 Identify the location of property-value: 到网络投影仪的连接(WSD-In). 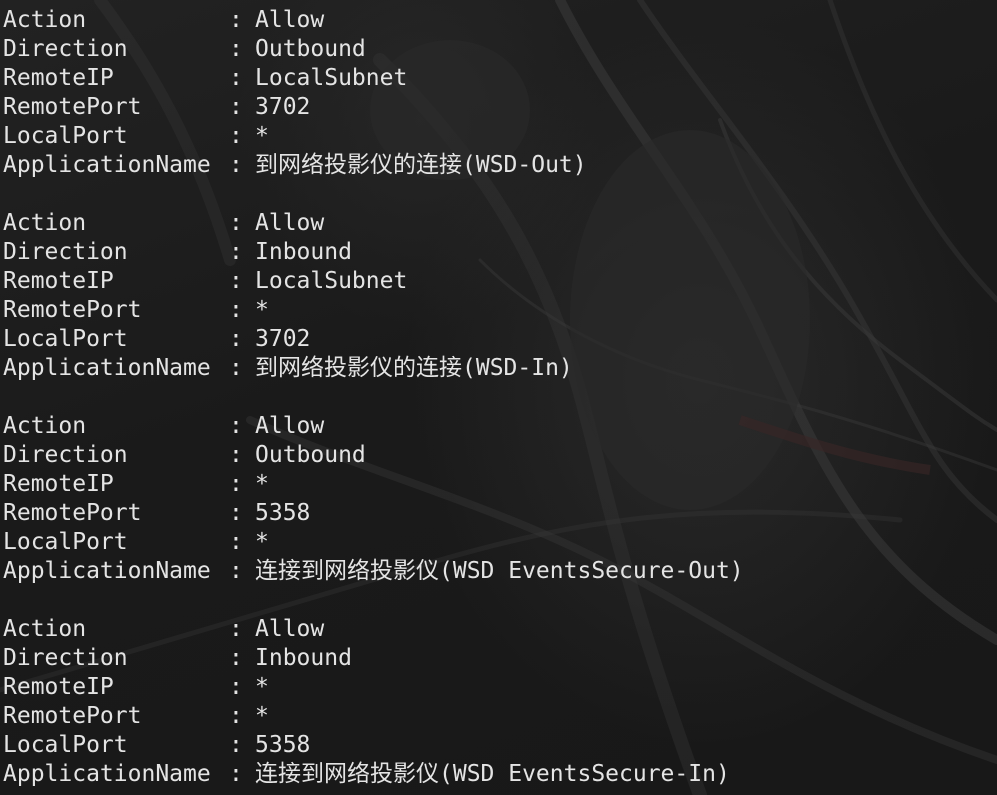
(414, 368).